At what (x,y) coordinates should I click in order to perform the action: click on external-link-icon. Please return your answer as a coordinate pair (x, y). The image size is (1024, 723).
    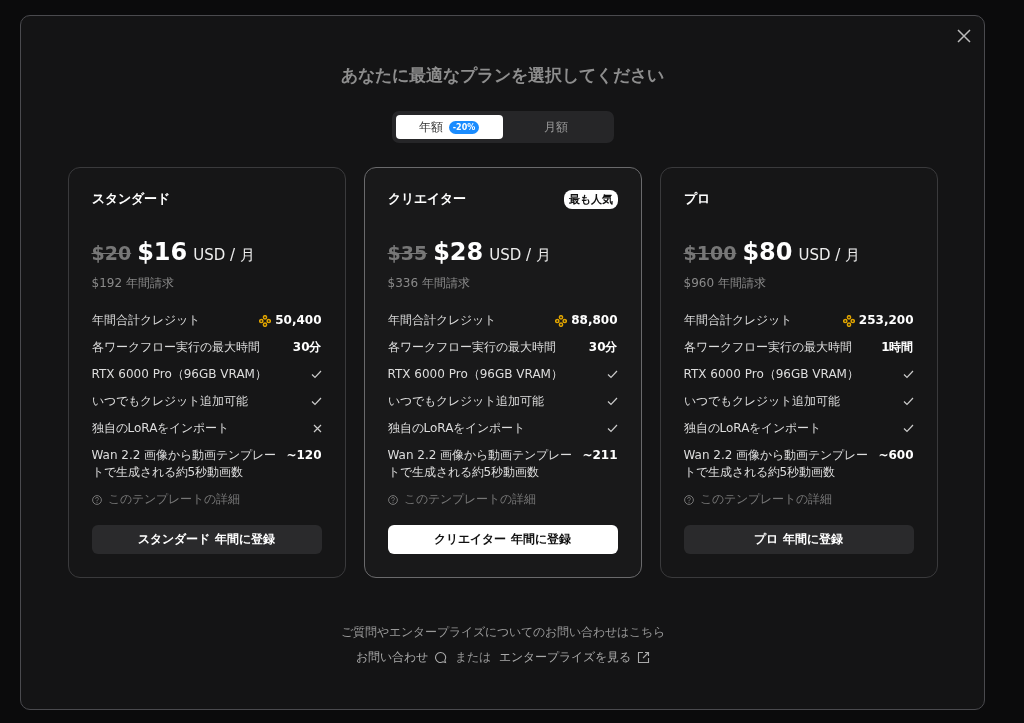
    Looking at the image, I should click on (643, 657).